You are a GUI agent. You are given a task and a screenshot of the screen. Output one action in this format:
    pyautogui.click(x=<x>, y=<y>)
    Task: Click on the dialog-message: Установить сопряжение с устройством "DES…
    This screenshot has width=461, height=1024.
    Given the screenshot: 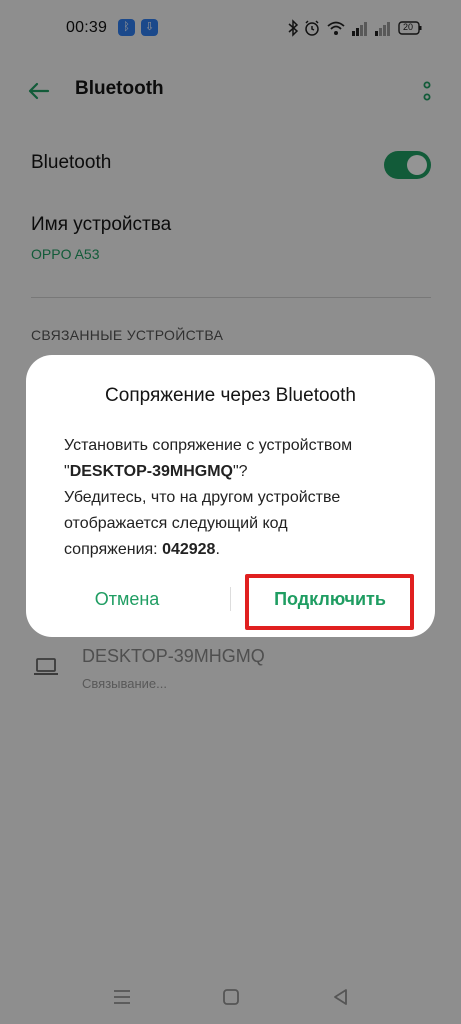 What is the action you would take?
    pyautogui.click(x=234, y=498)
    